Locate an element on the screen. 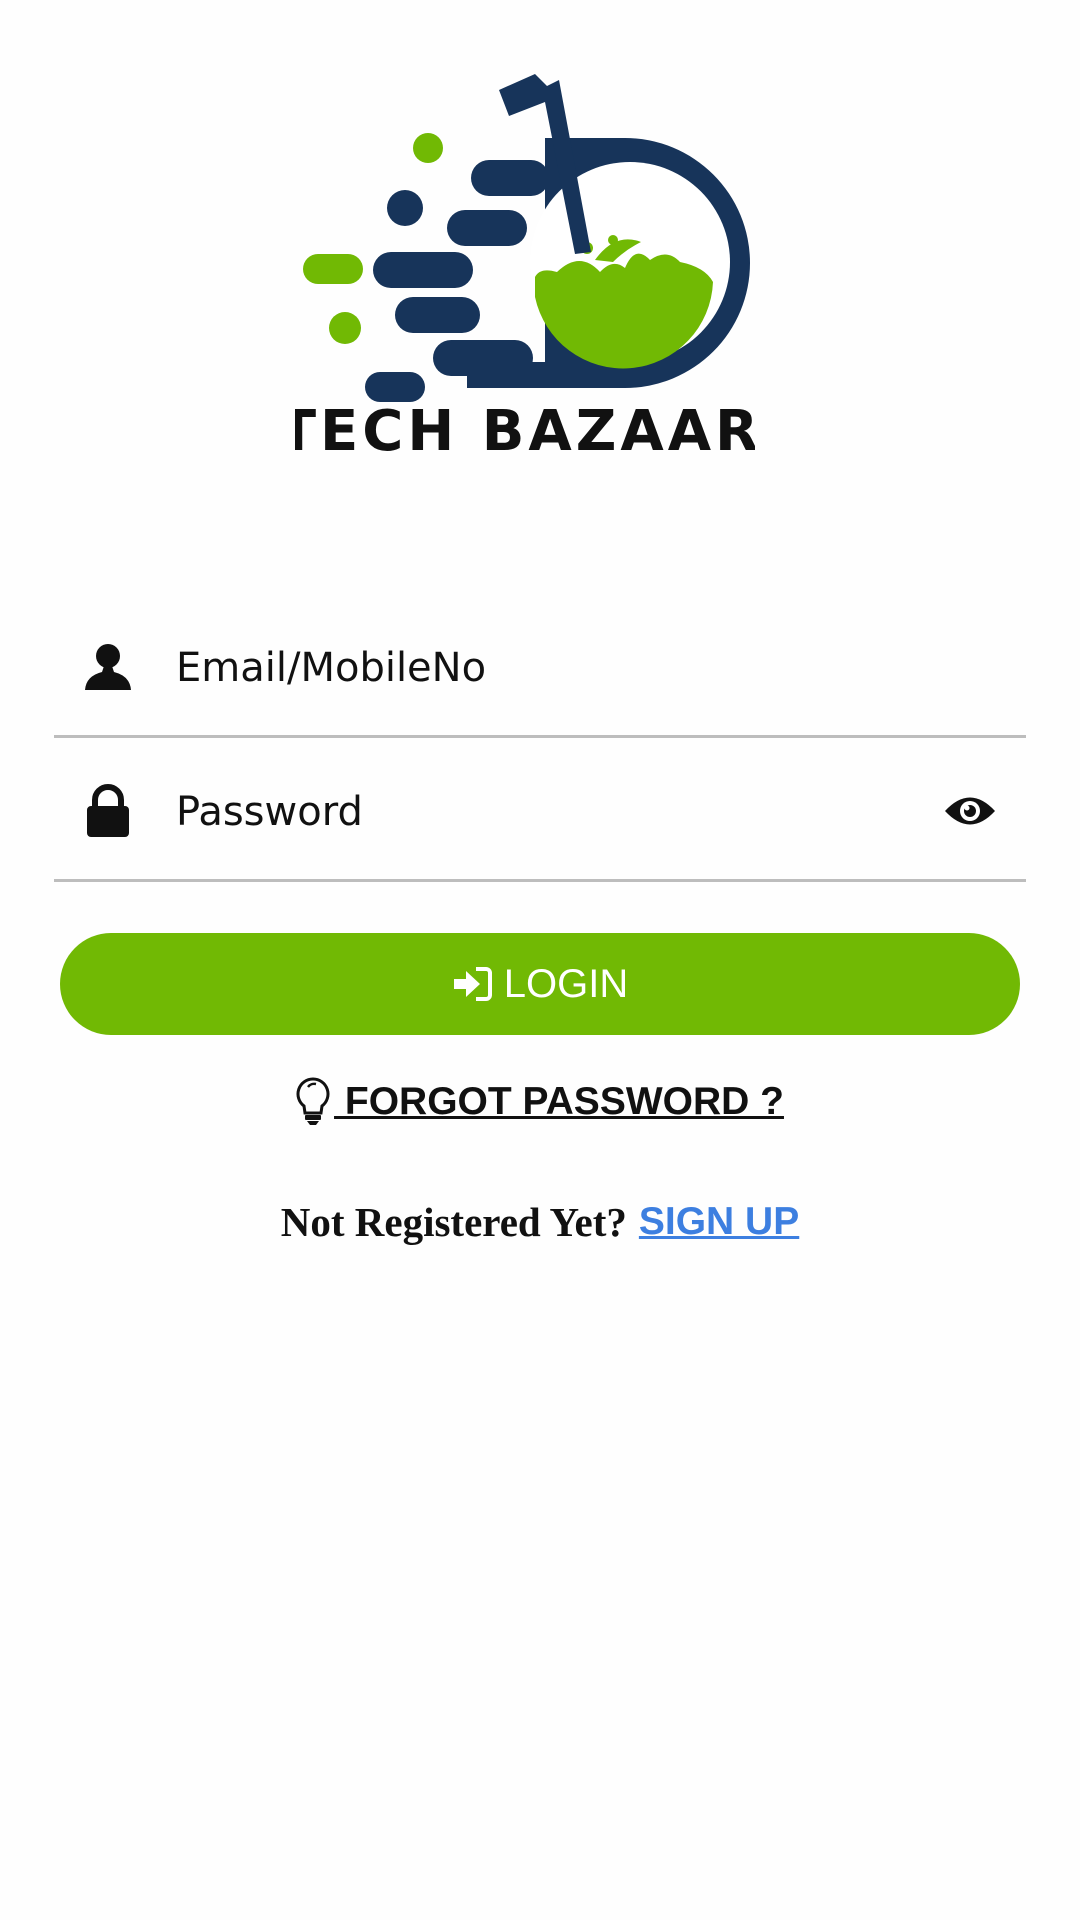 Image resolution: width=1080 pixels, height=1920 pixels. eye-icon is located at coordinates (970, 811).